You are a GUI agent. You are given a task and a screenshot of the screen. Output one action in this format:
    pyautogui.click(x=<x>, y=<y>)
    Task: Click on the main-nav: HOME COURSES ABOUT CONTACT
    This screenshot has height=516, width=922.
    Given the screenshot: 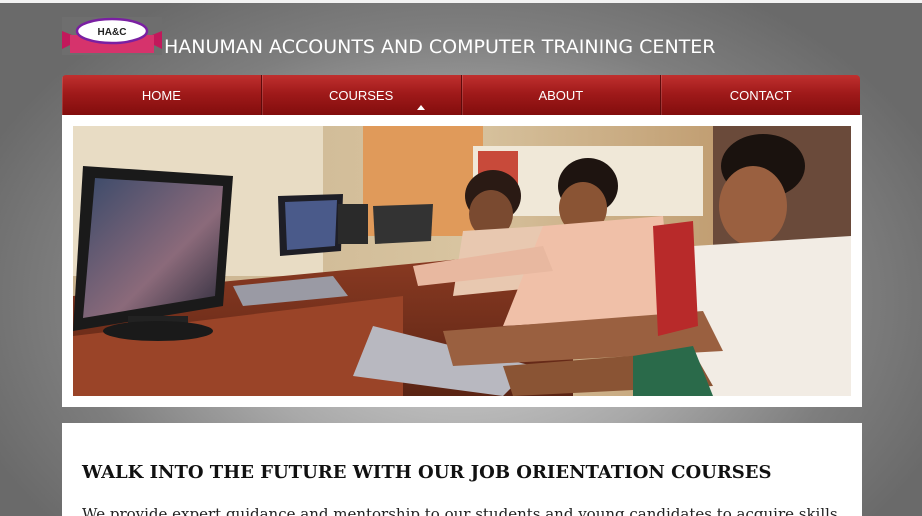 What is the action you would take?
    pyautogui.click(x=461, y=95)
    